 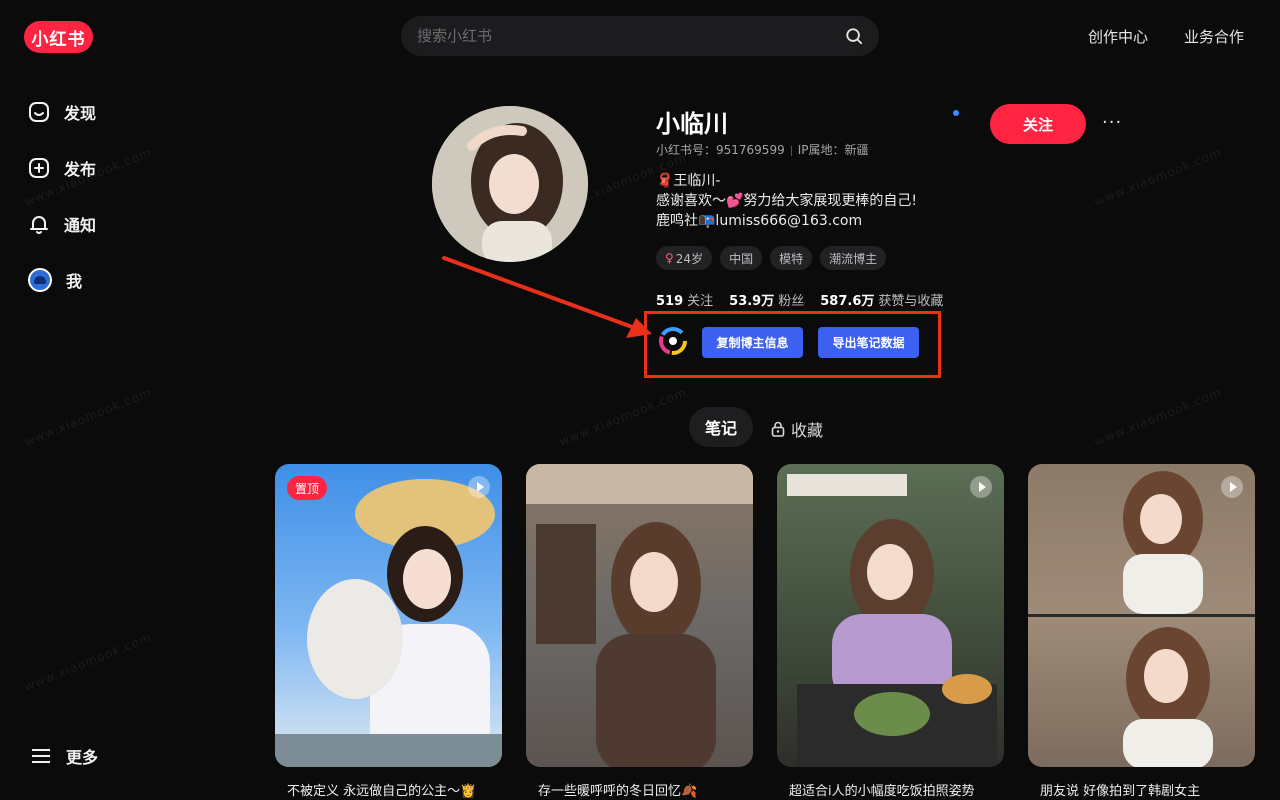 I want to click on tab-favorites: 收藏, so click(x=797, y=429).